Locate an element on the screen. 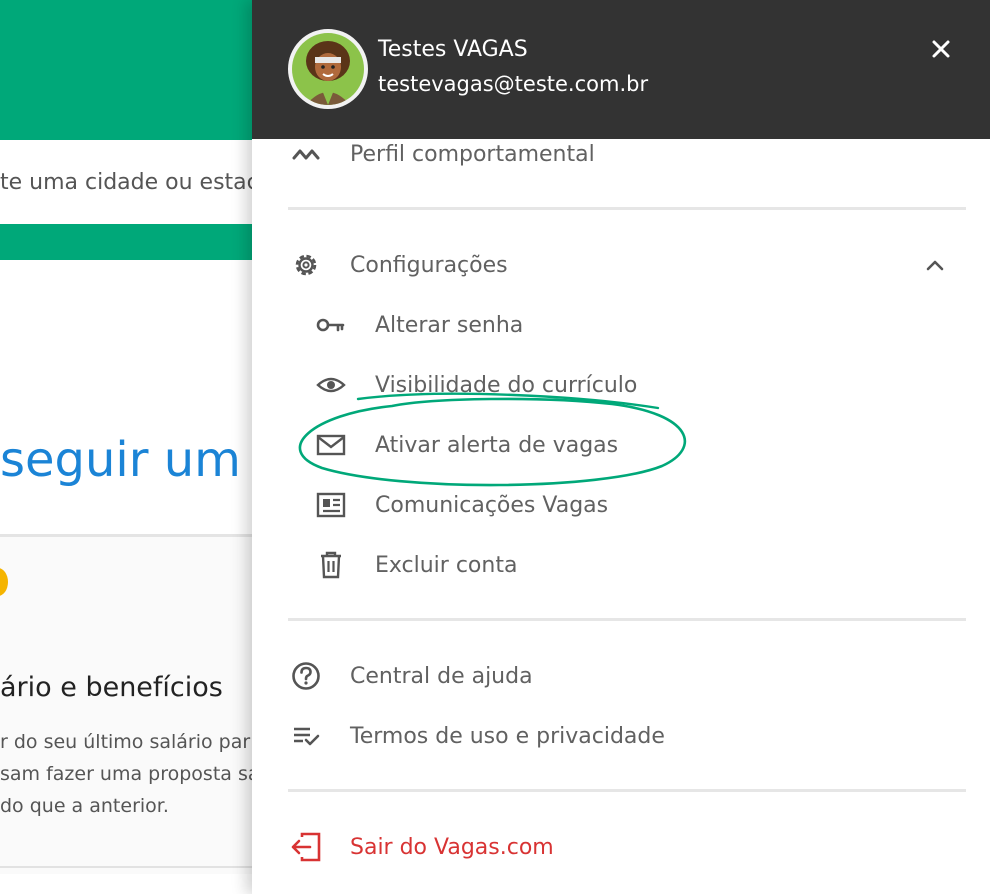 The image size is (990, 894). settings-collapse-toggle is located at coordinates (935, 265).